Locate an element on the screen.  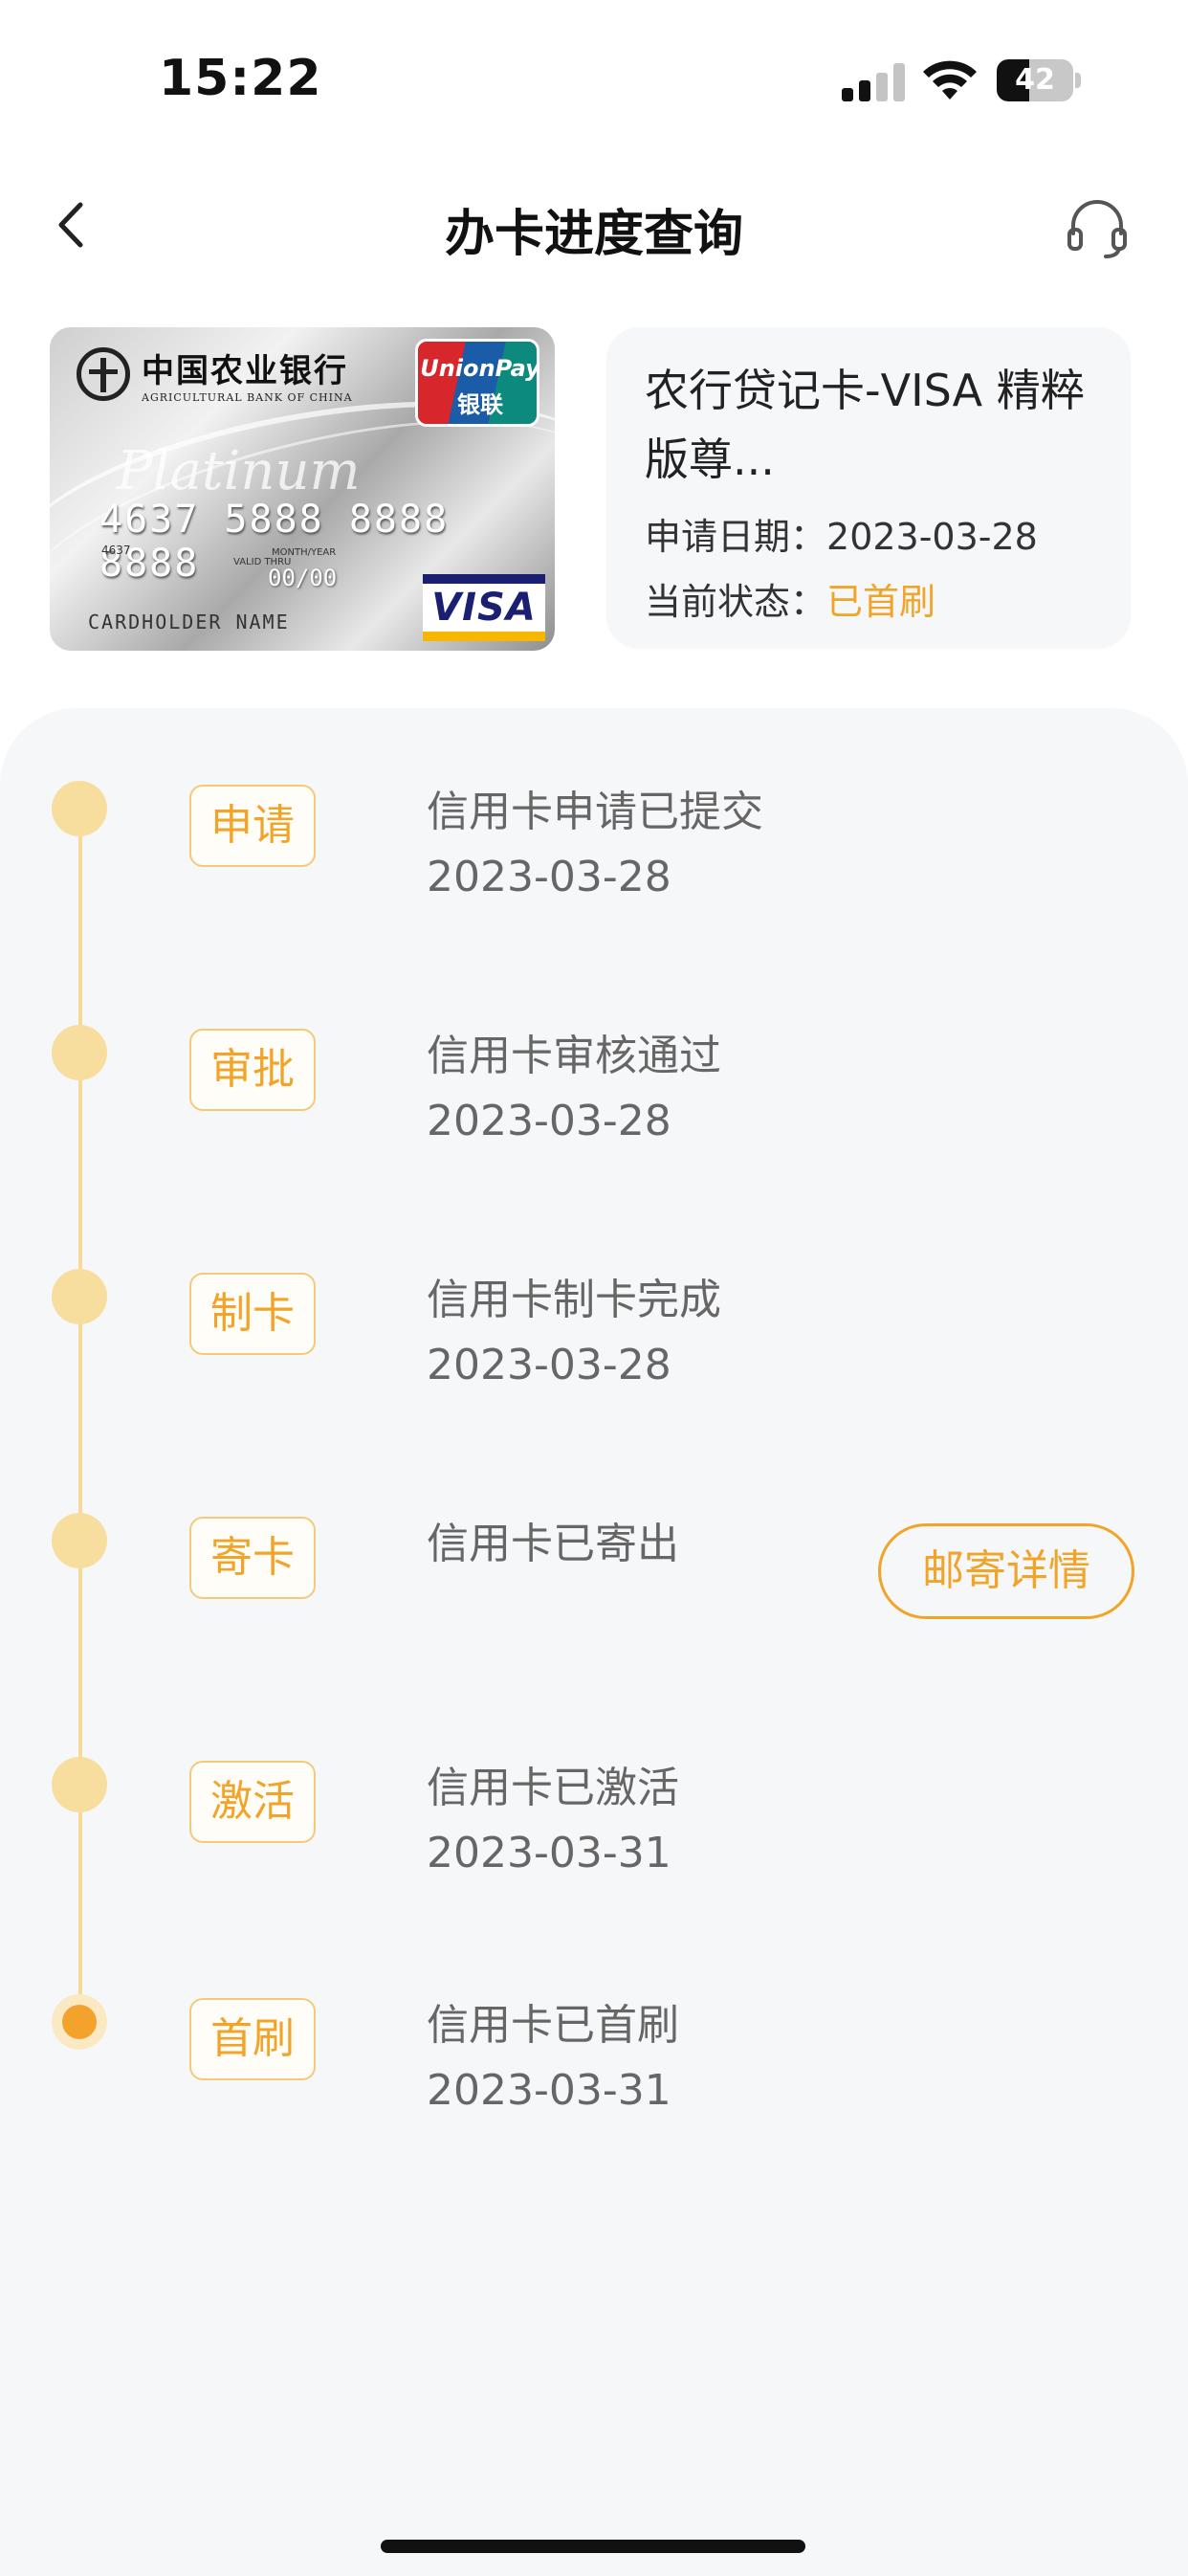
card-holder: CARDHOLDER NAME is located at coordinates (189, 622).